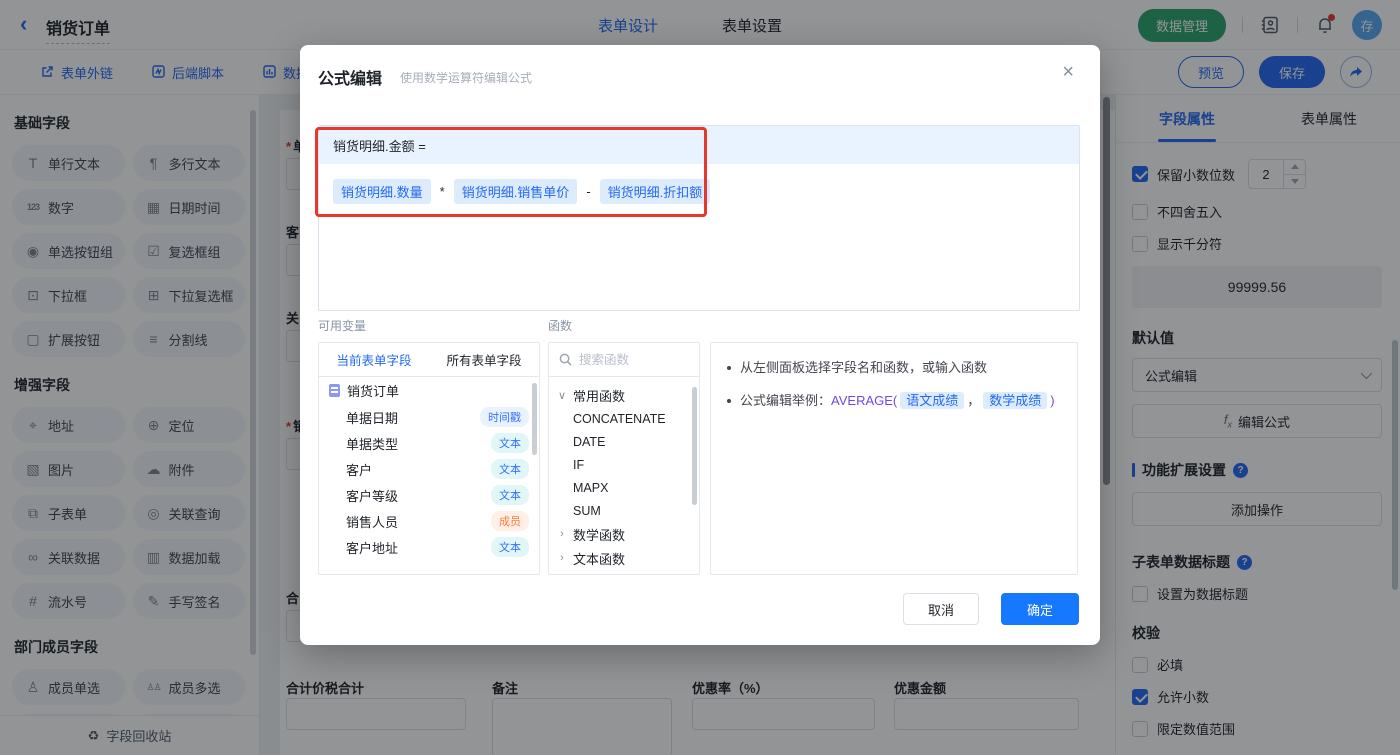 Image resolution: width=1400 pixels, height=755 pixels. I want to click on variable-row: 客户 文本, so click(429, 469).